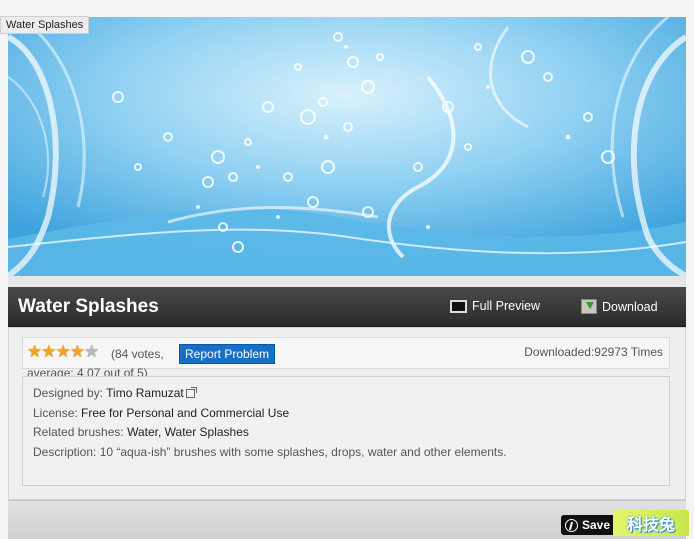  What do you see at coordinates (65, 451) in the screenshot?
I see `description-label: Description:` at bounding box center [65, 451].